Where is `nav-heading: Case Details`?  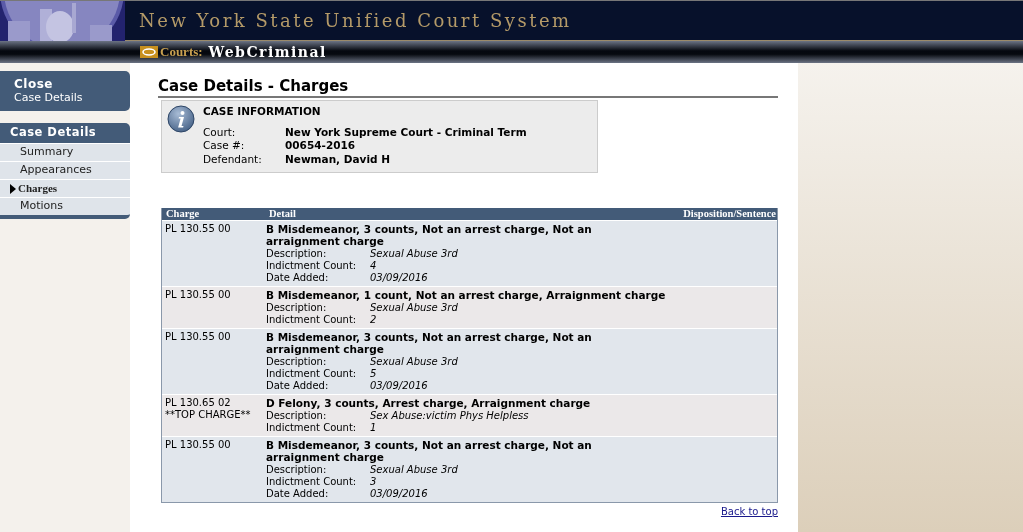
nav-heading: Case Details is located at coordinates (65, 133).